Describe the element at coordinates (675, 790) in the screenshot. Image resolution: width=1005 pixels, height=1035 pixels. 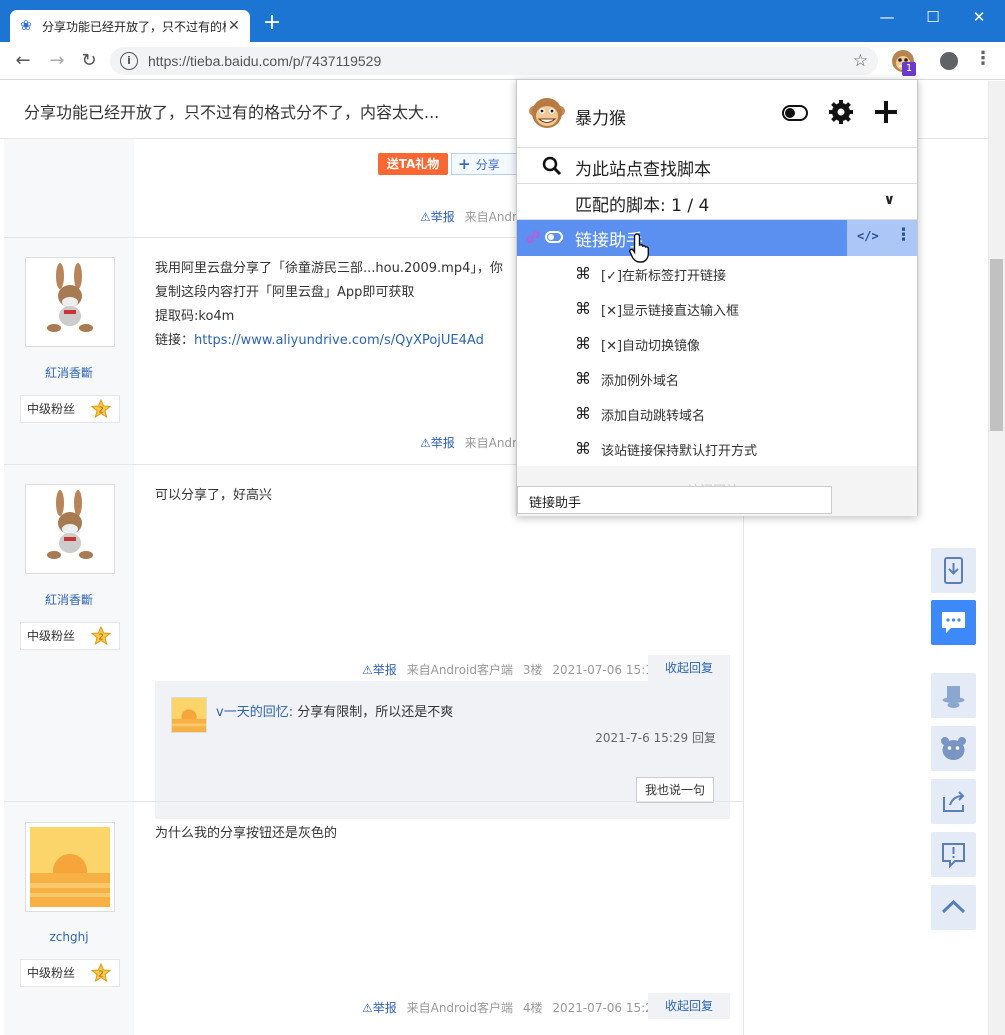
I see `say-something-button: 我也说一句` at that location.